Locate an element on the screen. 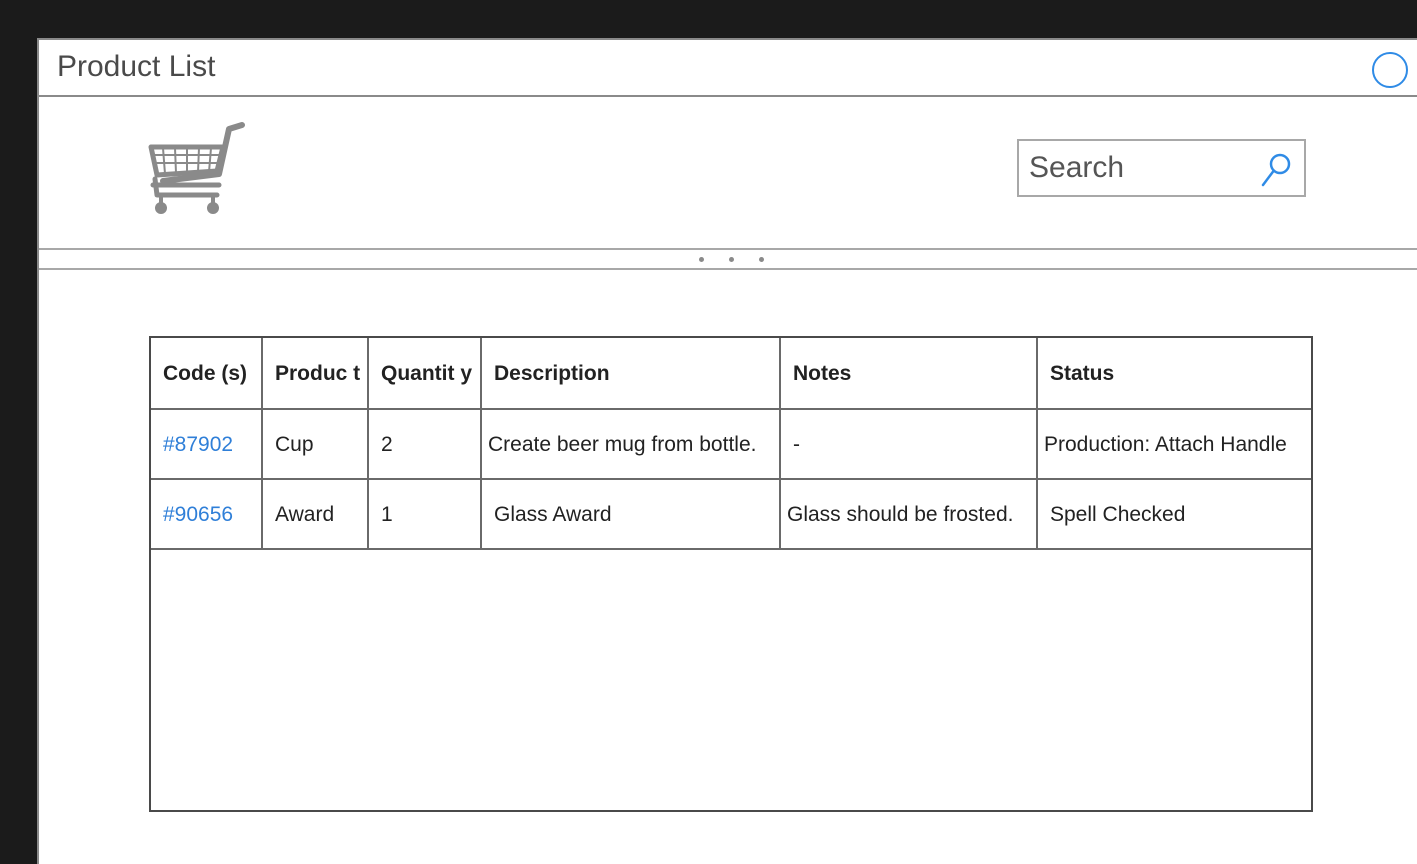 This screenshot has height=864, width=1417. column-header-code: Code (s) is located at coordinates (207, 374).